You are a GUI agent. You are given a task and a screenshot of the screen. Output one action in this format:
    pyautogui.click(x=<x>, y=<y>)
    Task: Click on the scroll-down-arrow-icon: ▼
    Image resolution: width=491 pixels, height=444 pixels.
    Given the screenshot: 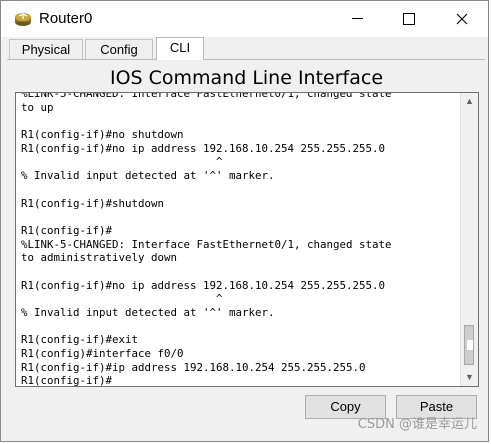 What is the action you would take?
    pyautogui.click(x=469, y=377)
    